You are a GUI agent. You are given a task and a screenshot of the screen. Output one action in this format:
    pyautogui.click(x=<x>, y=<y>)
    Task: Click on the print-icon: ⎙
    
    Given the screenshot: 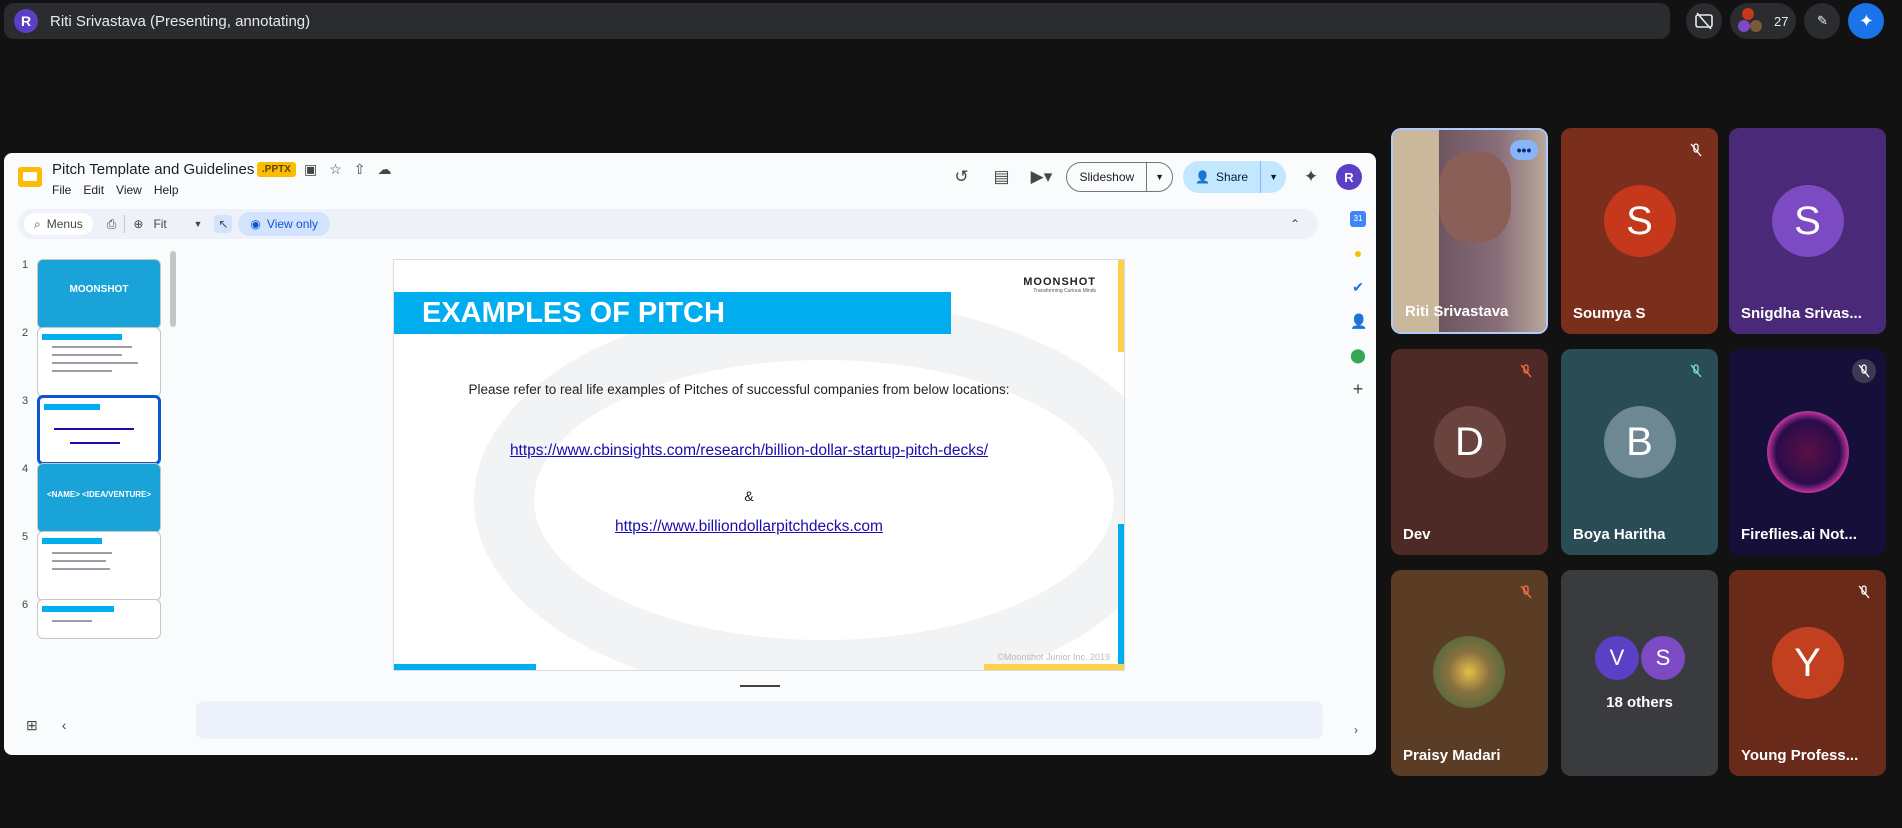 What is the action you would take?
    pyautogui.click(x=112, y=224)
    